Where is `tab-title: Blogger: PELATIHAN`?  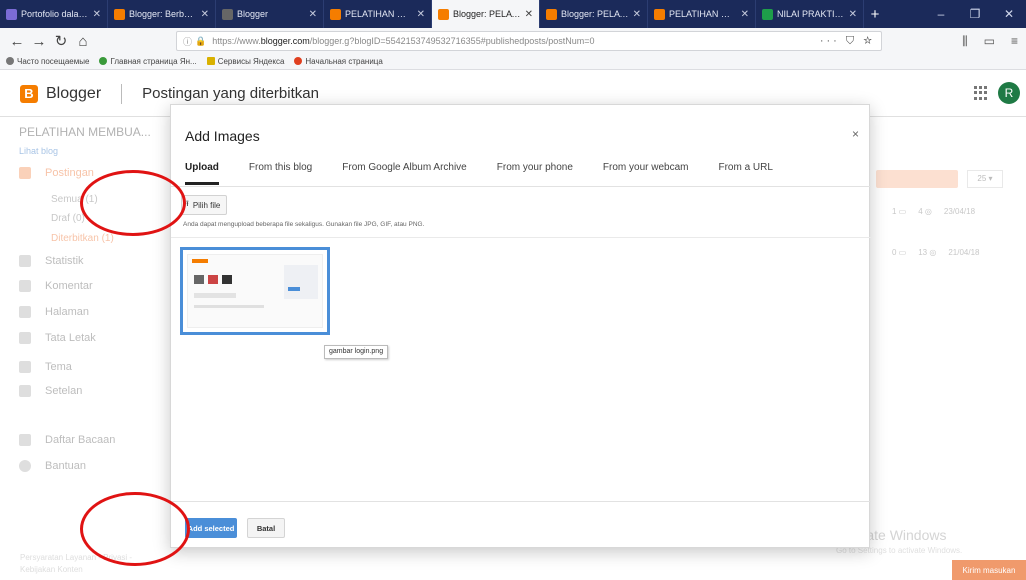
tab-title: Blogger: PELATIHAN is located at coordinates (487, 14).